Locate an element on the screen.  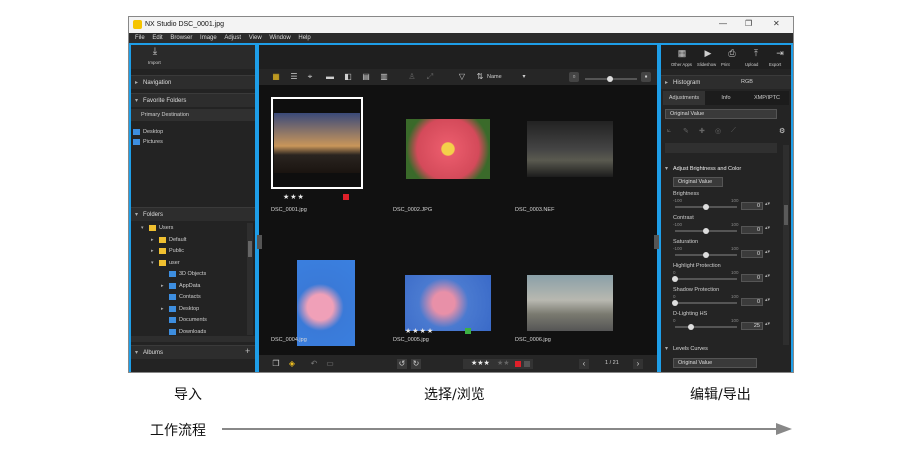
histogram-channel: RGB is located at coordinates (747, 82).